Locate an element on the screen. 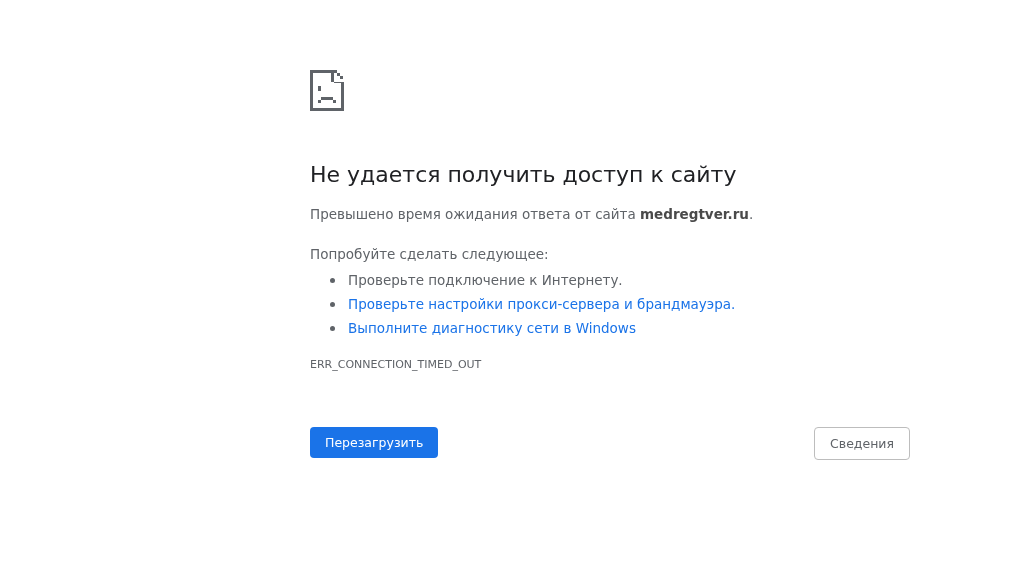 This screenshot has width=1035, height=585. details-button: Сведения is located at coordinates (862, 443).